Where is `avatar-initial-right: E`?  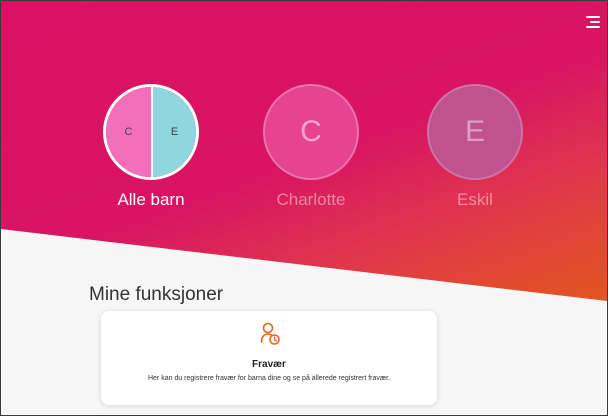 avatar-initial-right: E is located at coordinates (173, 132).